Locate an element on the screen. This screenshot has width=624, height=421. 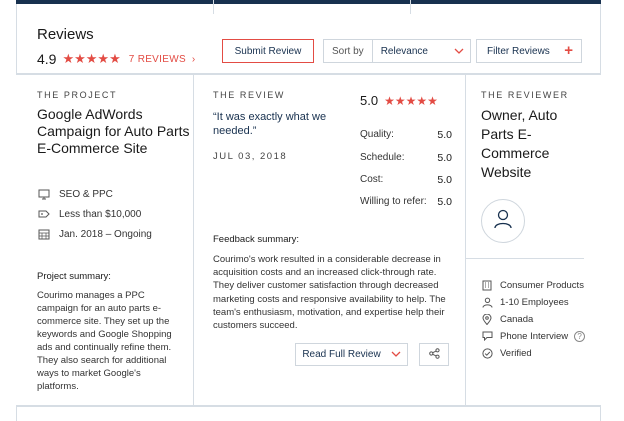
share-button is located at coordinates (434, 354).